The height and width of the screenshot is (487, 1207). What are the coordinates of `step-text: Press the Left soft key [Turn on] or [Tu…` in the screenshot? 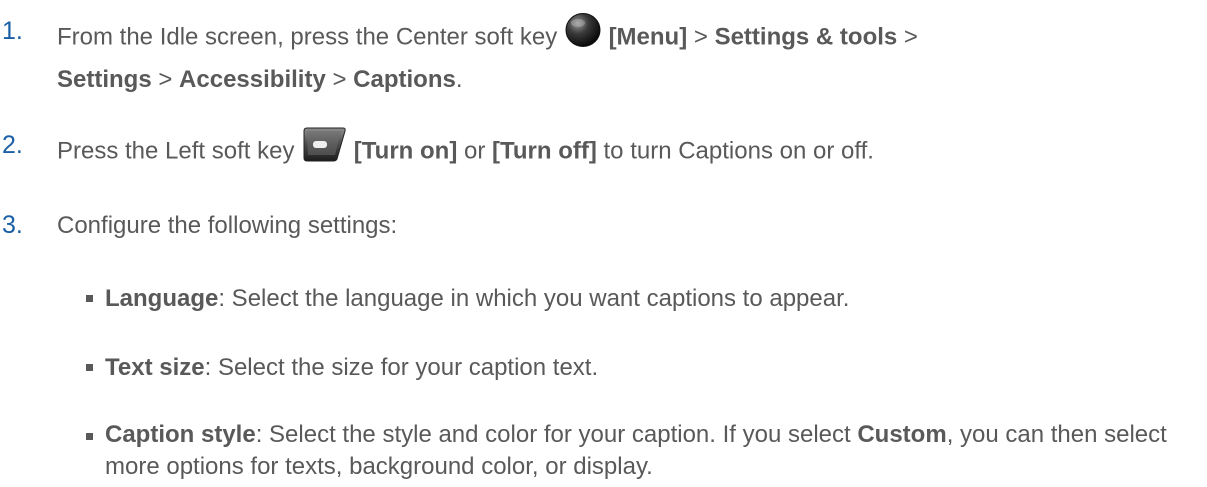 It's located at (617, 150).